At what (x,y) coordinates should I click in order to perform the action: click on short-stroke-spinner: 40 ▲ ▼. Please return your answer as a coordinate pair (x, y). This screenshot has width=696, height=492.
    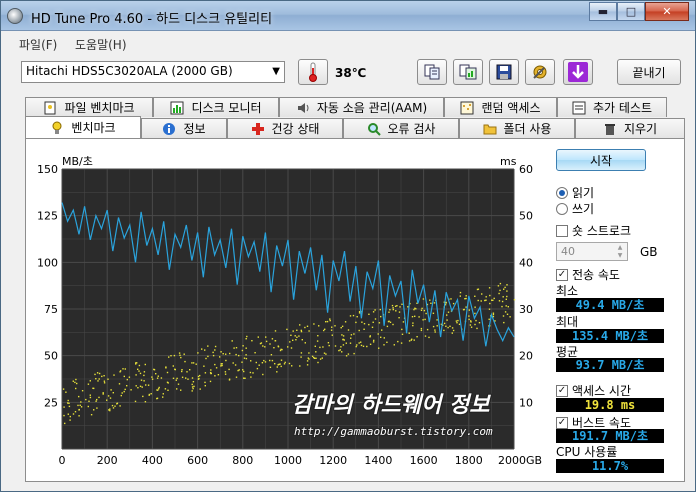
    Looking at the image, I should click on (592, 251).